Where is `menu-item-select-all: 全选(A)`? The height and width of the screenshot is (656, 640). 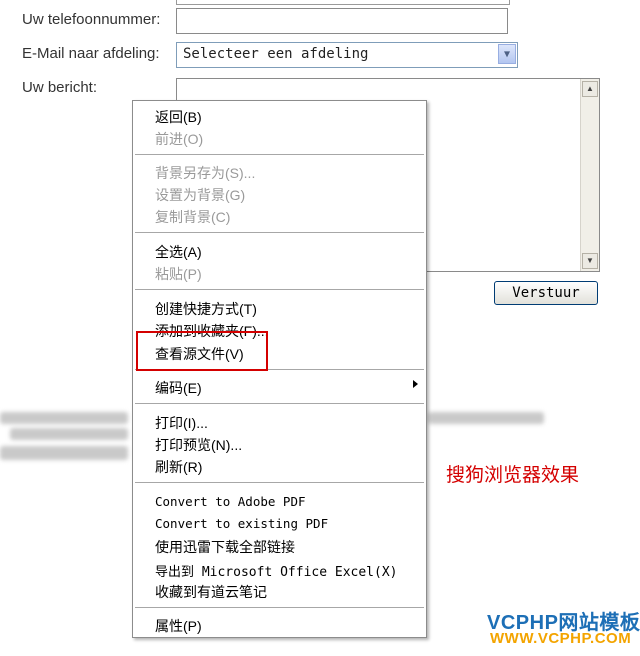 menu-item-select-all: 全选(A) is located at coordinates (178, 252).